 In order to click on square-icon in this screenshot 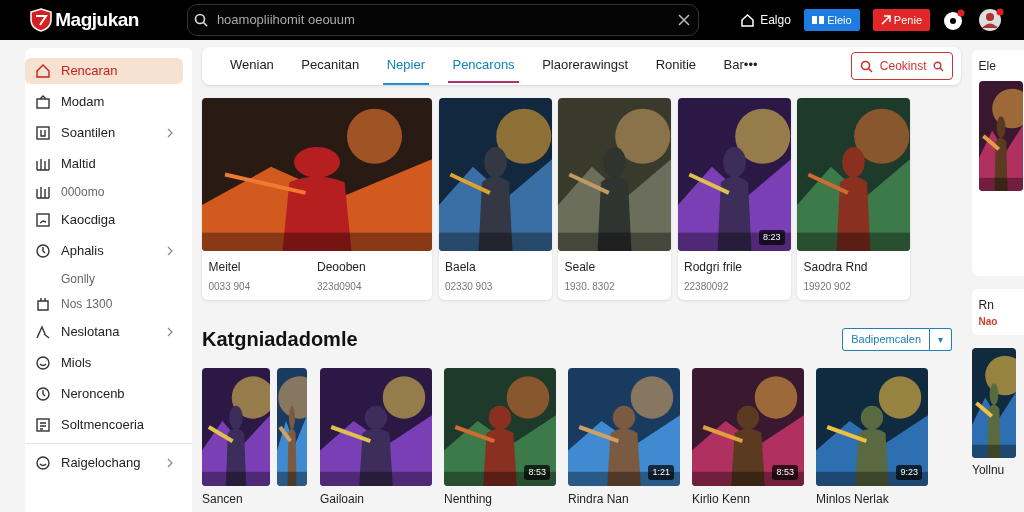, I will do `click(43, 133)`.